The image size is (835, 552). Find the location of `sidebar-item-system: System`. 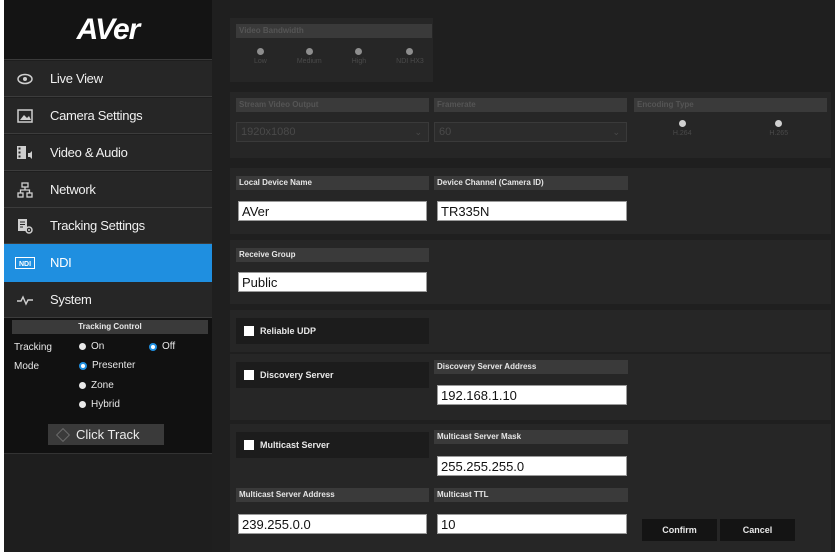

sidebar-item-system: System is located at coordinates (108, 300).